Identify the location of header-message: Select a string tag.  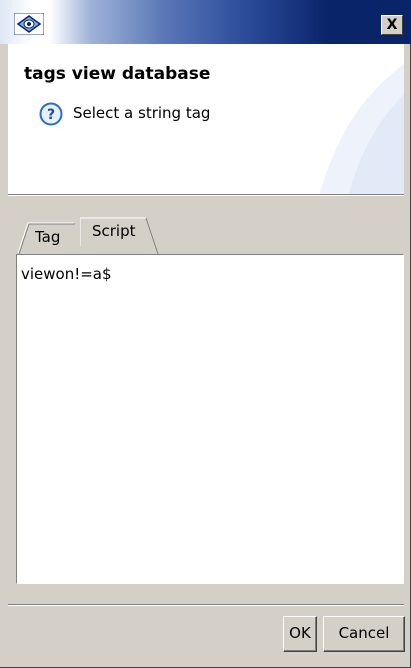
(142, 113).